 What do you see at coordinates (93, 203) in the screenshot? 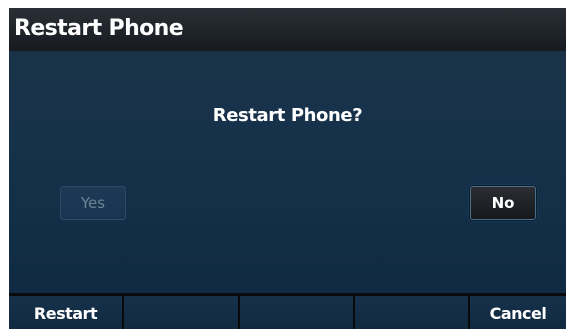
I see `yes-button: Yes` at bounding box center [93, 203].